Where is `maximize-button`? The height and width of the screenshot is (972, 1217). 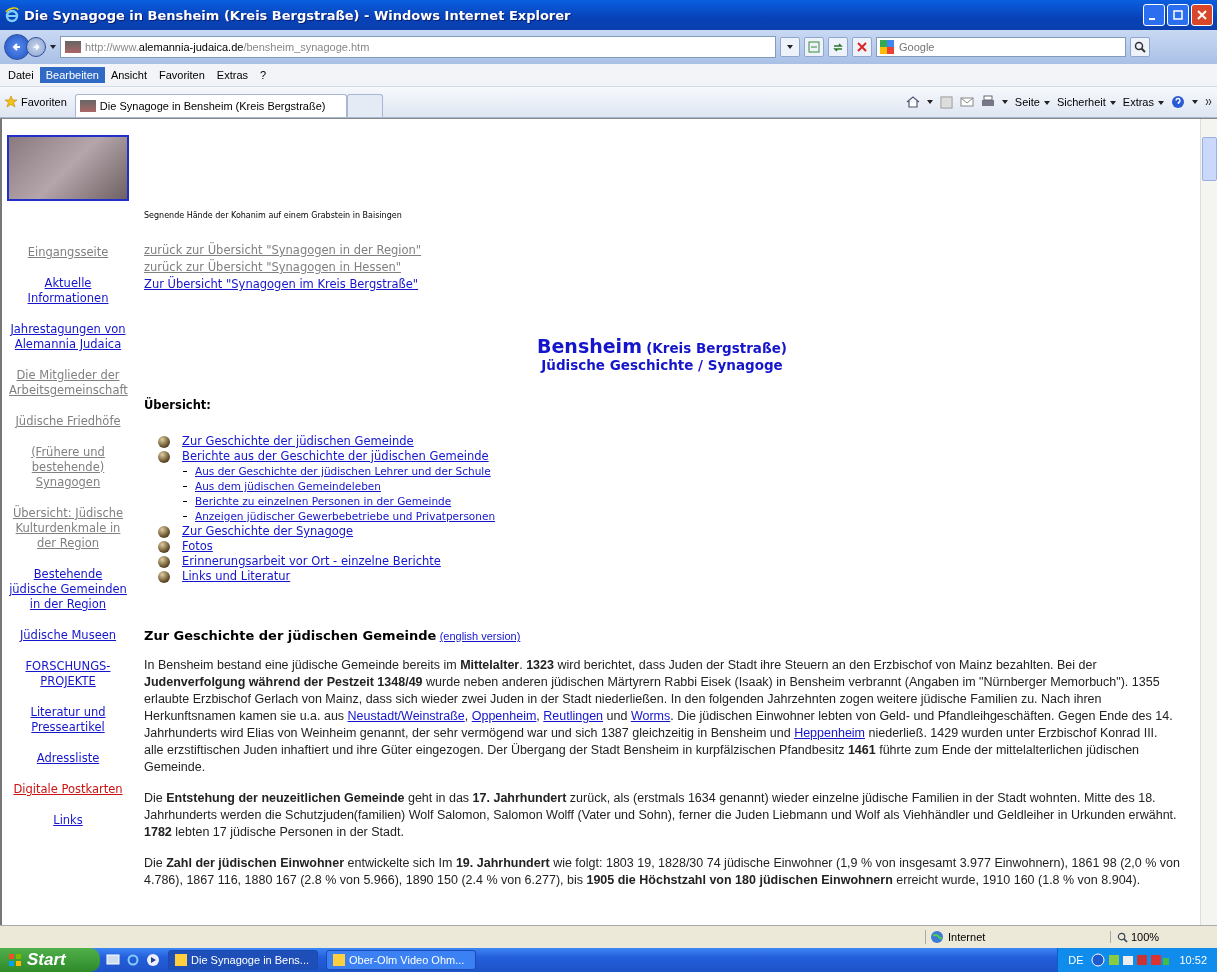 maximize-button is located at coordinates (1178, 15).